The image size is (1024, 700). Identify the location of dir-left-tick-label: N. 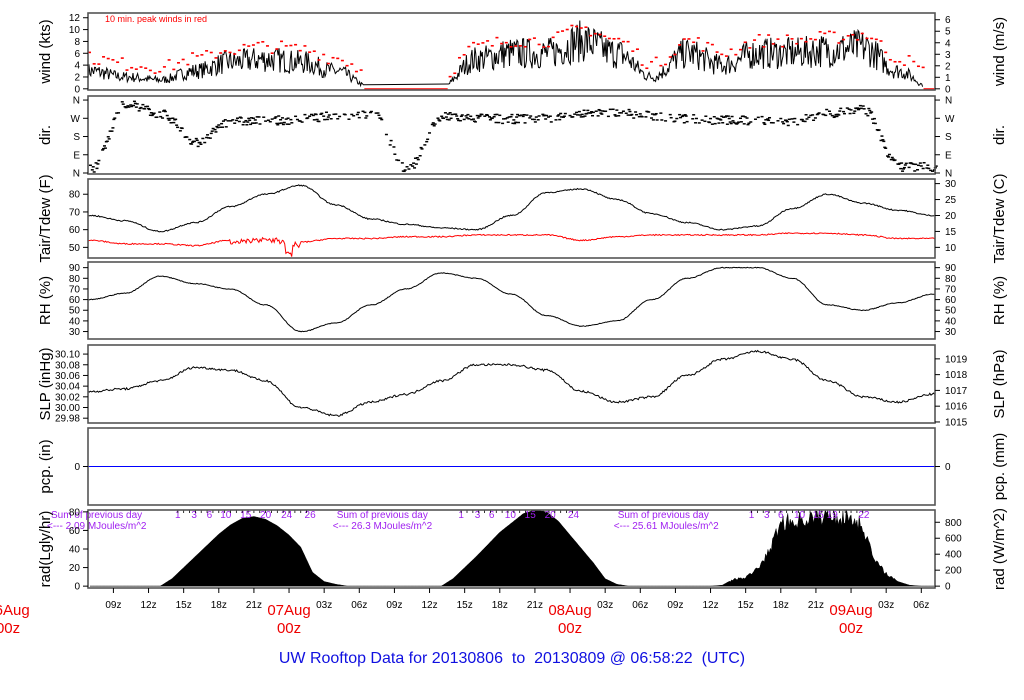
(76, 101).